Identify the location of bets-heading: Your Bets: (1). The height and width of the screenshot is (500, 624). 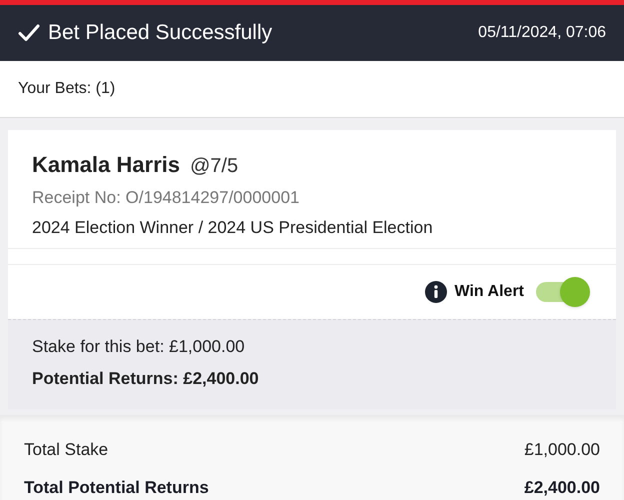
(67, 89).